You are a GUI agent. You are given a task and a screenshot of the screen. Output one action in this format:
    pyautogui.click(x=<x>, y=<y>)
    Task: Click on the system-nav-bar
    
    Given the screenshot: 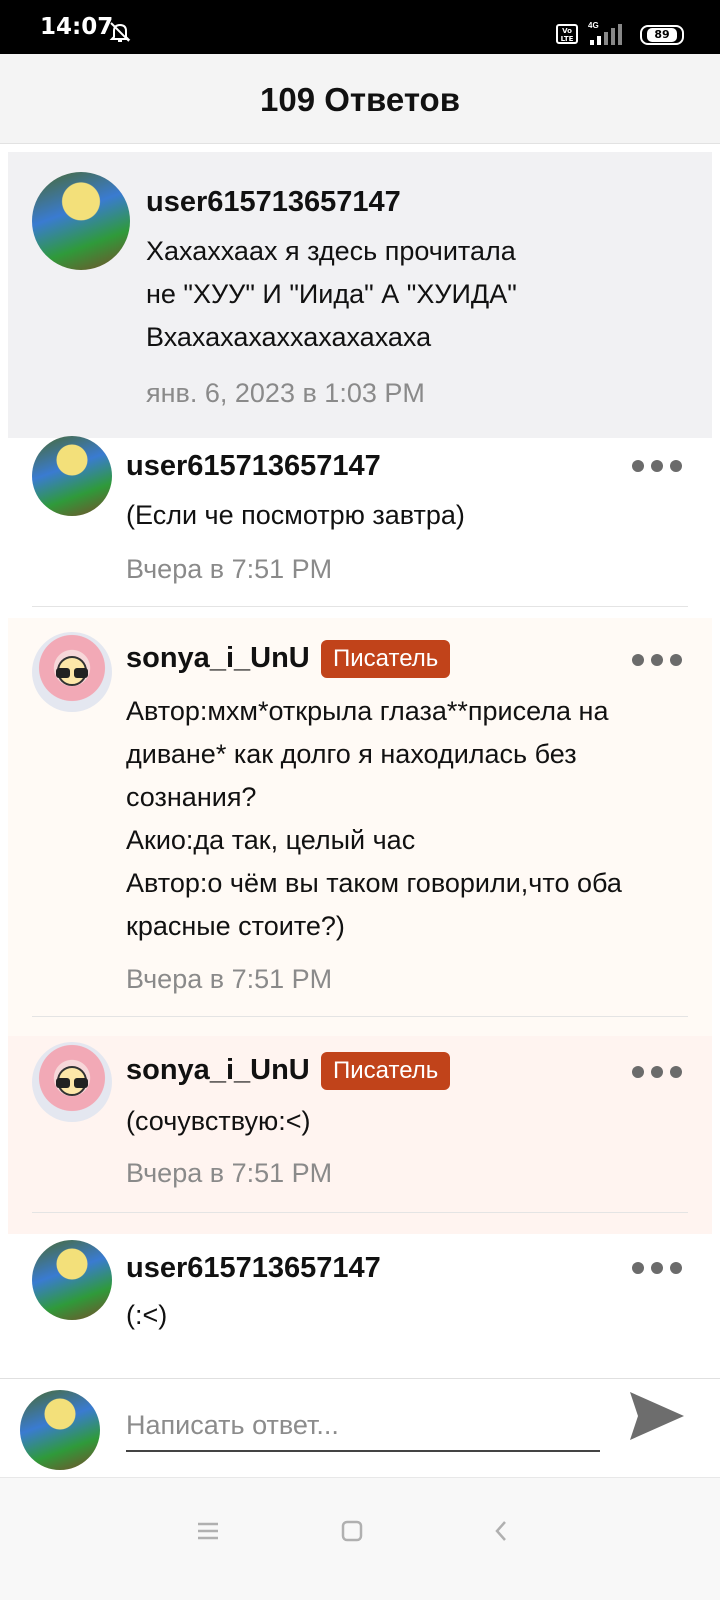 What is the action you would take?
    pyautogui.click(x=360, y=1539)
    